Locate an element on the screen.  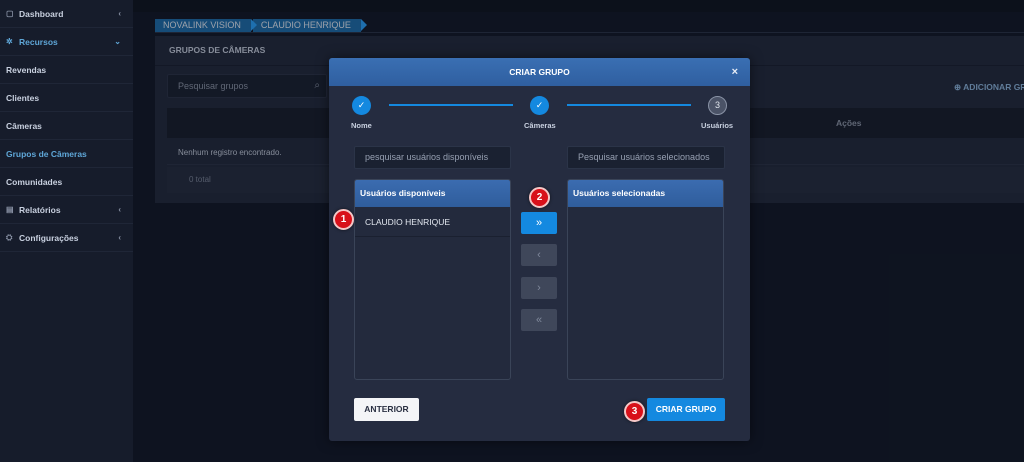
sidebar-item-label: Grupos de Câmeras is located at coordinates (46, 153).